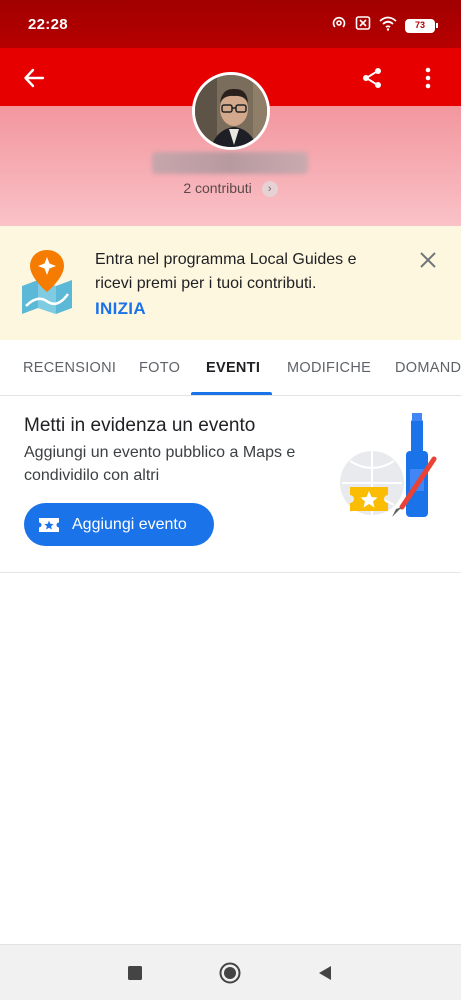 Image resolution: width=461 pixels, height=1000 pixels. I want to click on profile-tabs: RECENSIONI FOTO EVENTI MODIFICHE DOMANDE, so click(230, 368).